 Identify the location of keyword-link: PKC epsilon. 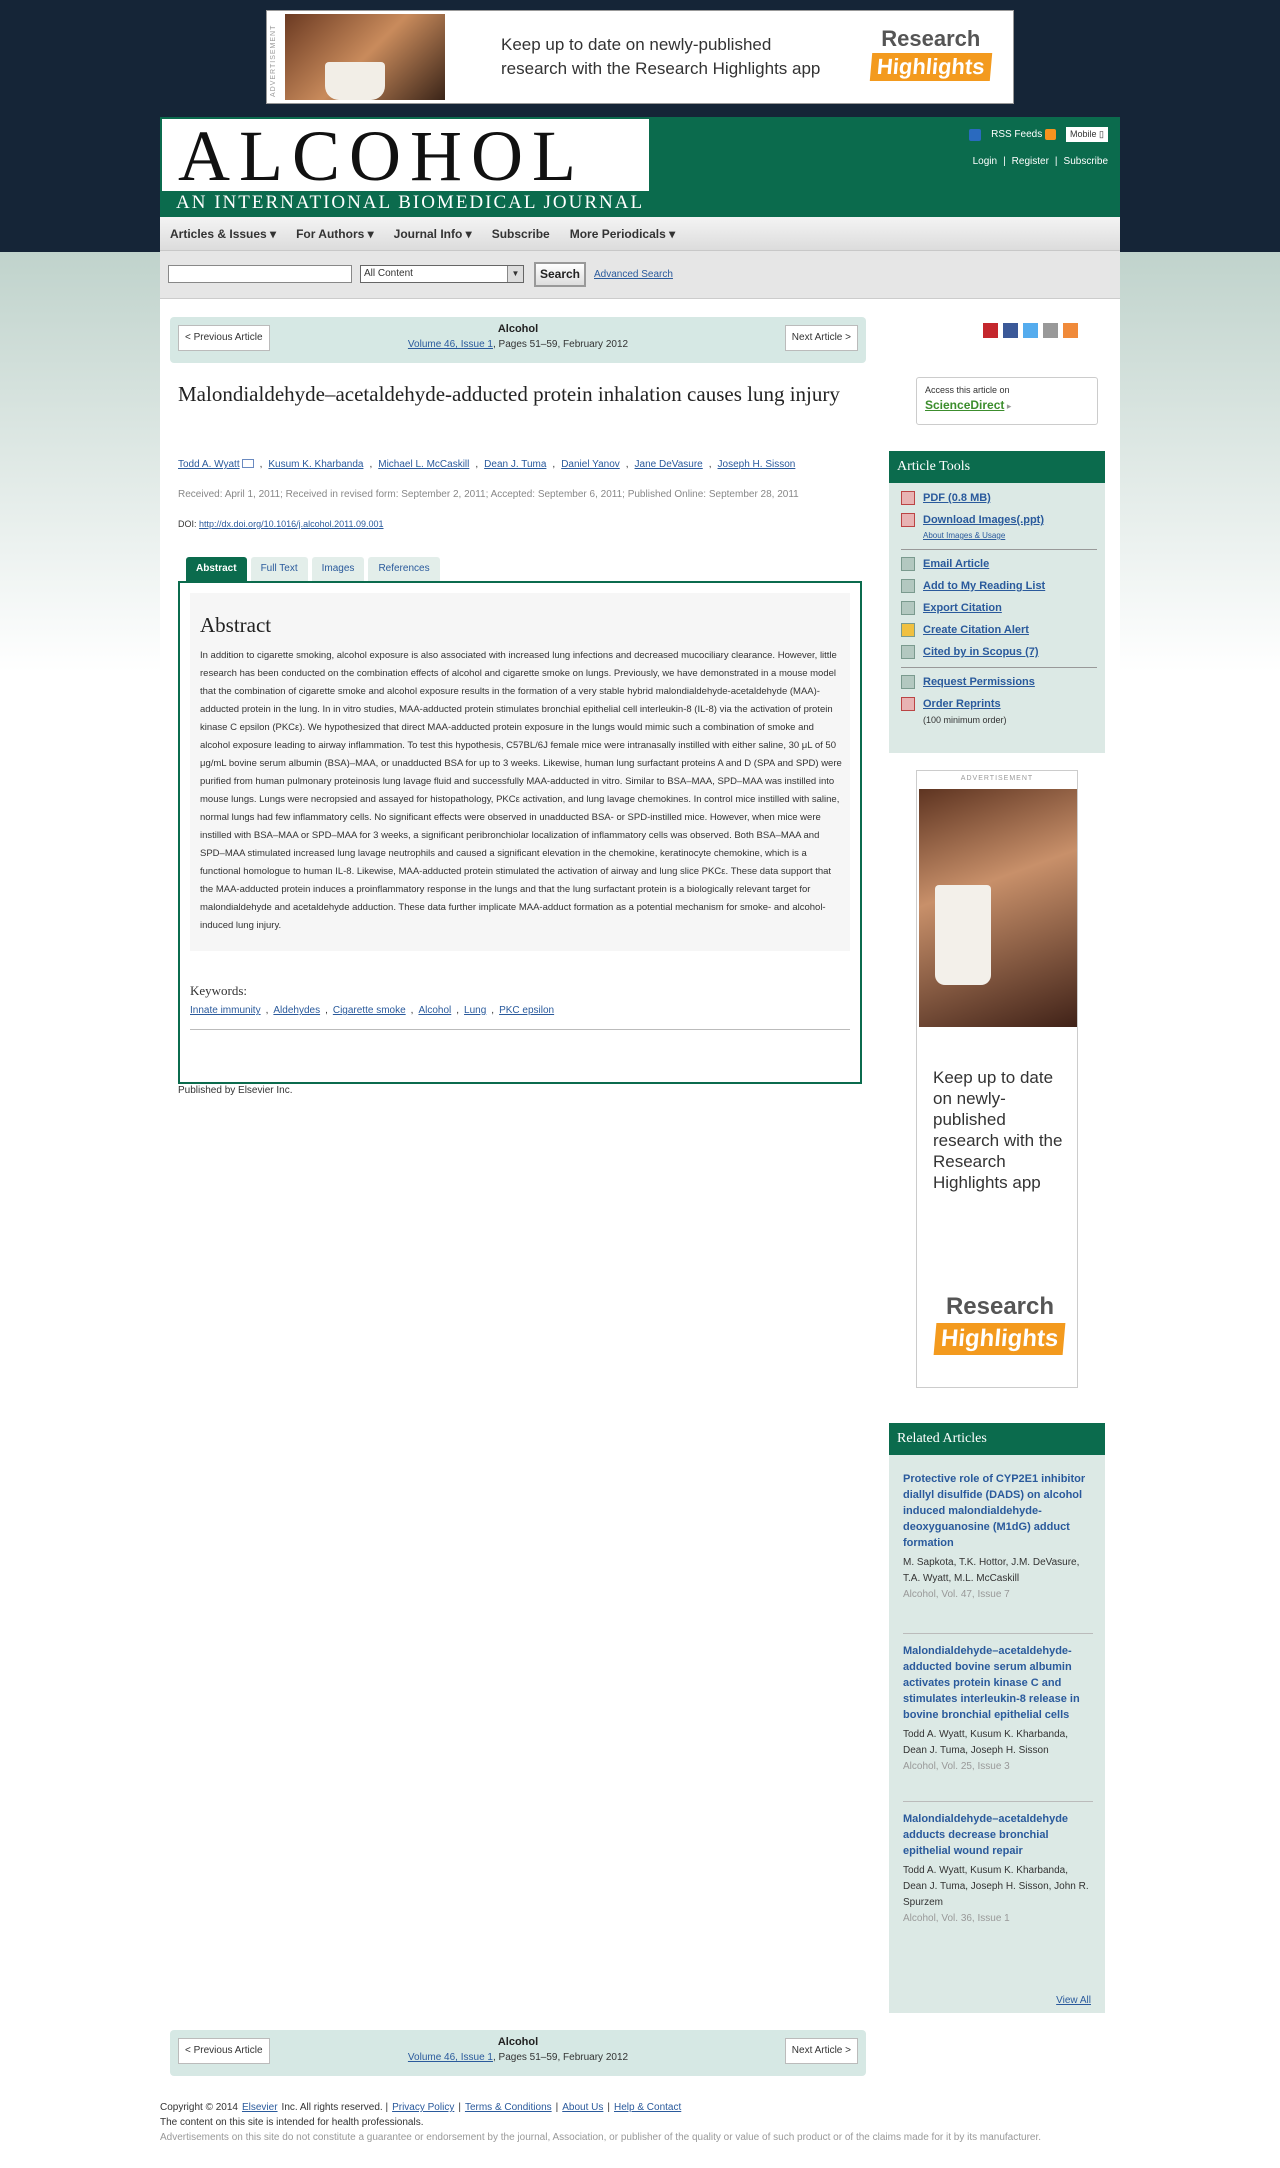
(526, 1010).